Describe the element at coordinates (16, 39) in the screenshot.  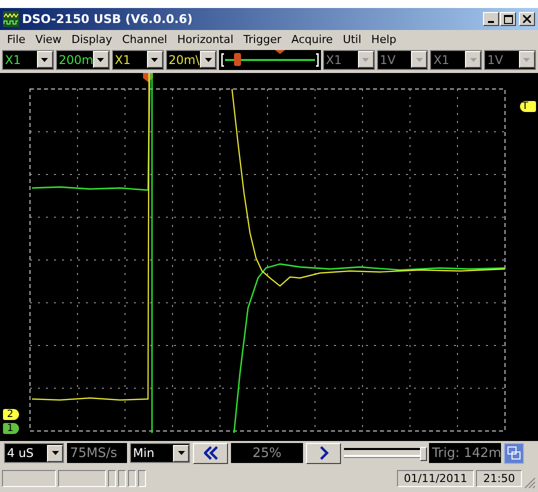
I see `menu-item: File` at that location.